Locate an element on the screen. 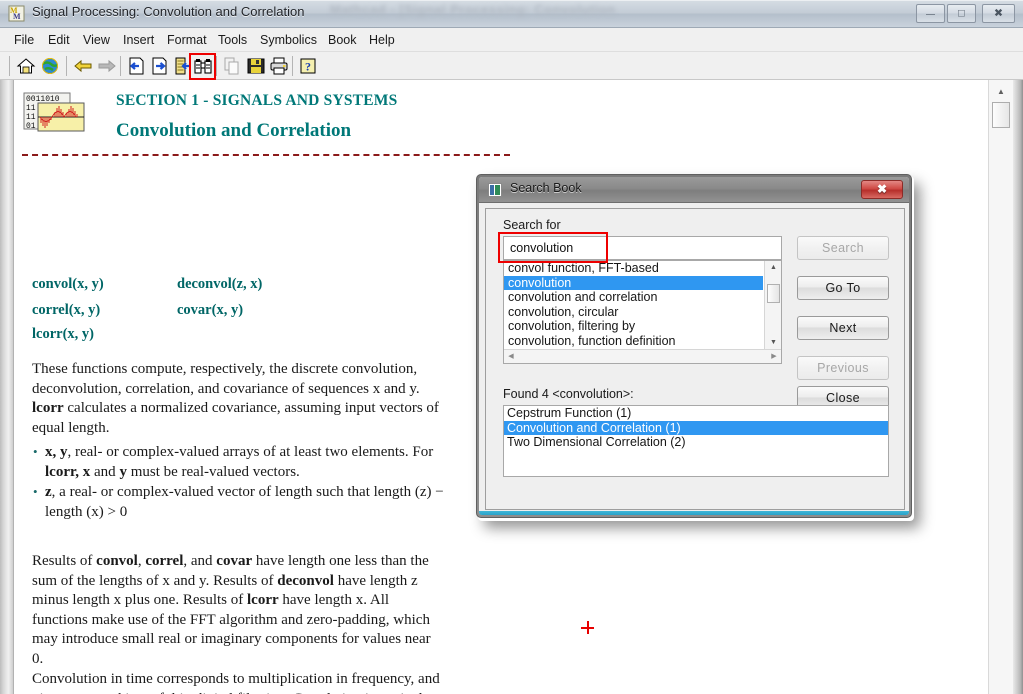  search-button: Search is located at coordinates (843, 248).